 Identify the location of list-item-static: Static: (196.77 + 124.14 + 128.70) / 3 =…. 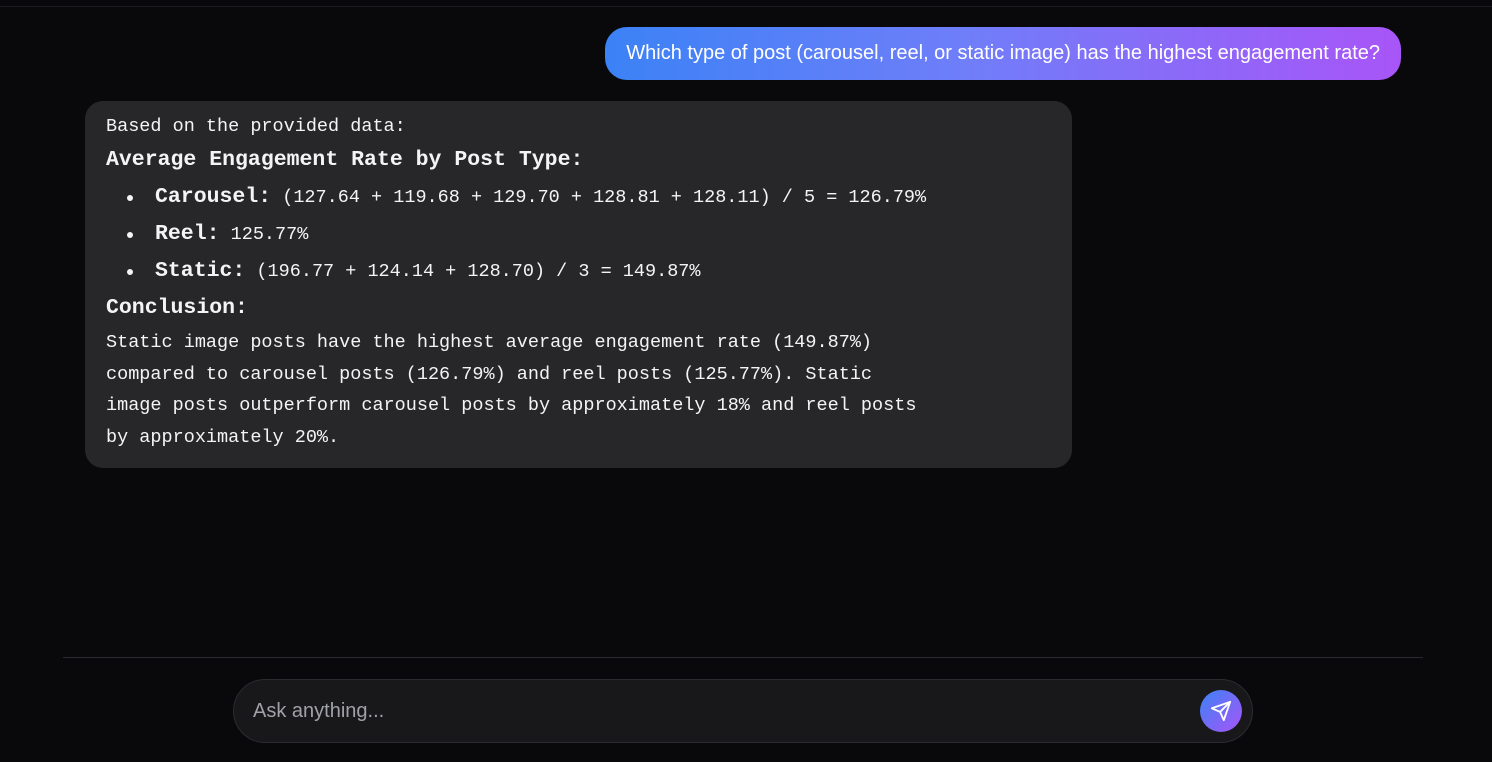
(578, 271).